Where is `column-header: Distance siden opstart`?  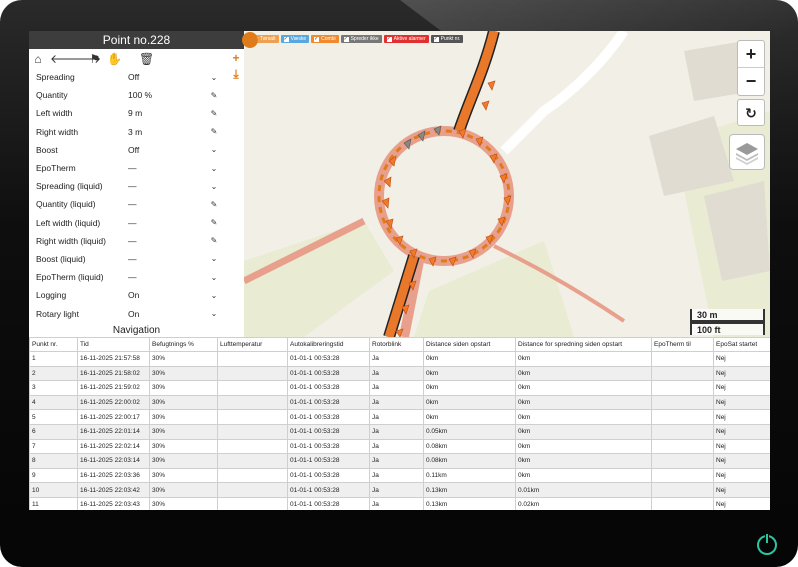
column-header: Distance siden opstart is located at coordinates (469, 344).